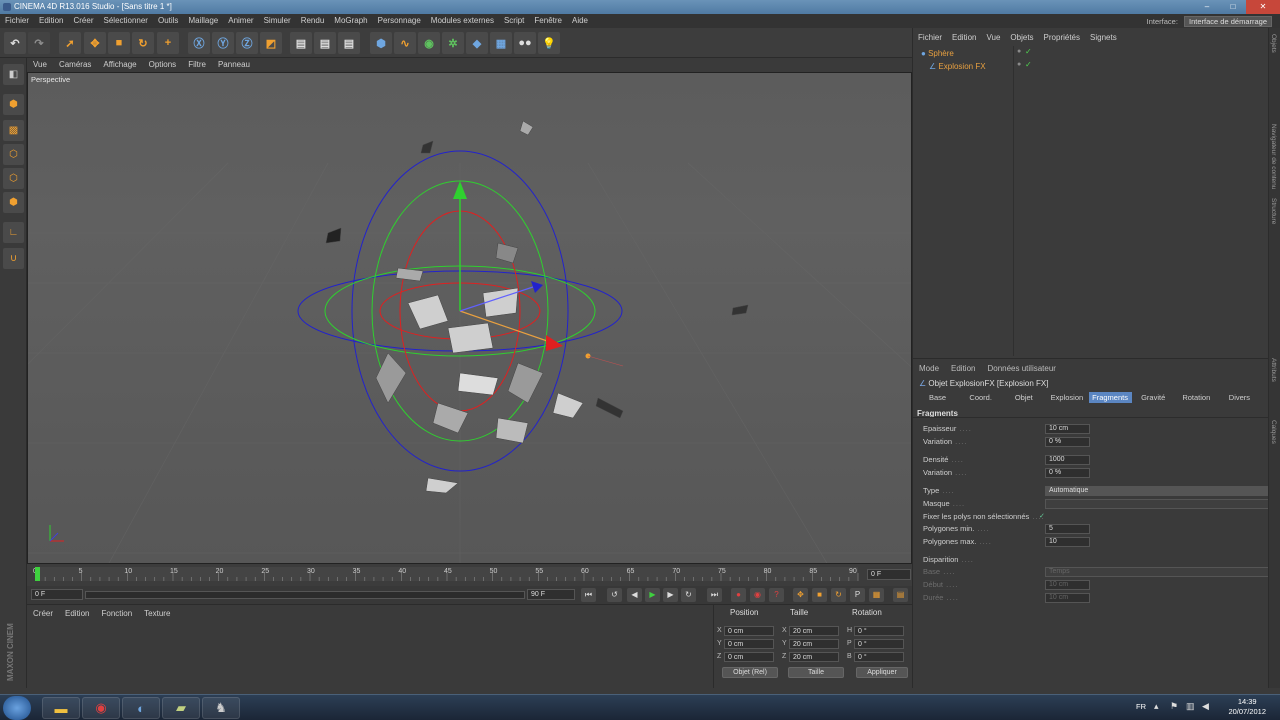  Describe the element at coordinates (223, 43) in the screenshot. I see `y-axis-lock-icon: Ⓨ` at that location.